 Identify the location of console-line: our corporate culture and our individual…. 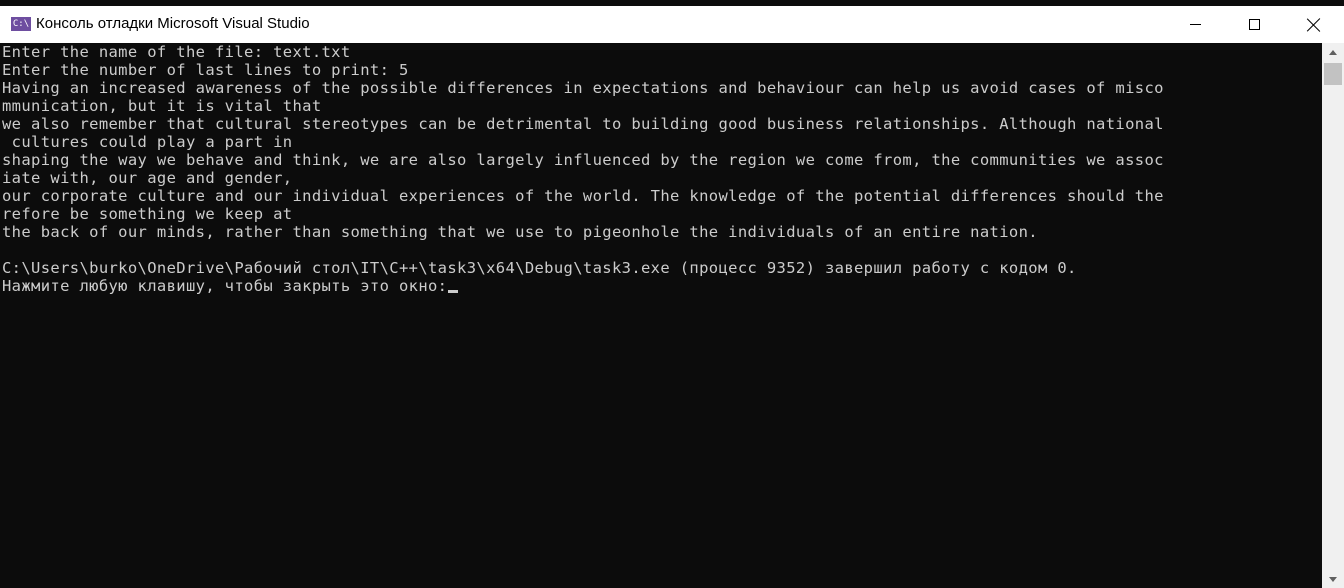
(583, 196).